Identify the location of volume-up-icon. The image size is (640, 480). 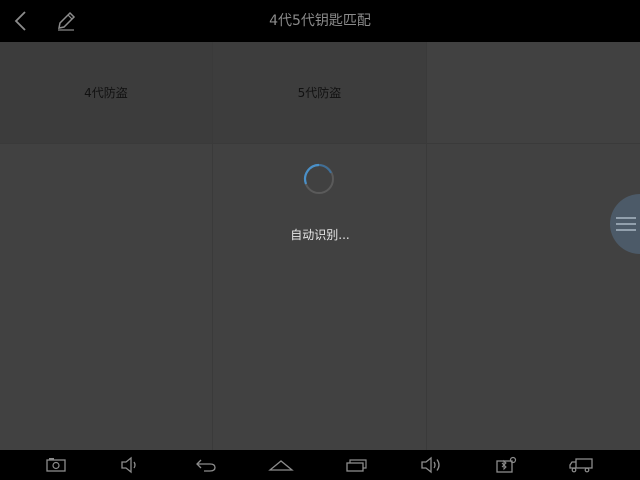
(430, 465).